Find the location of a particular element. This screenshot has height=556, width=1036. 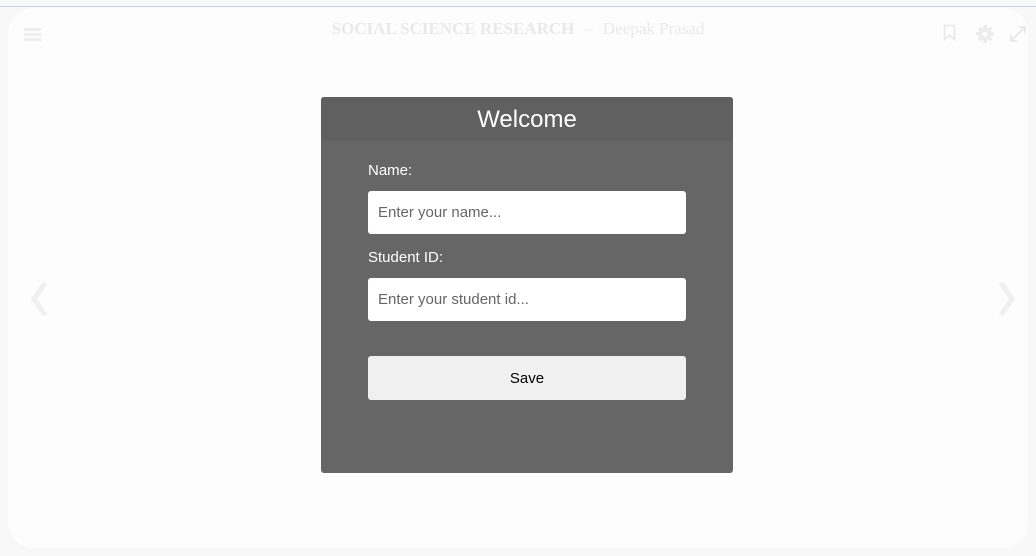

gear-icon is located at coordinates (985, 36).